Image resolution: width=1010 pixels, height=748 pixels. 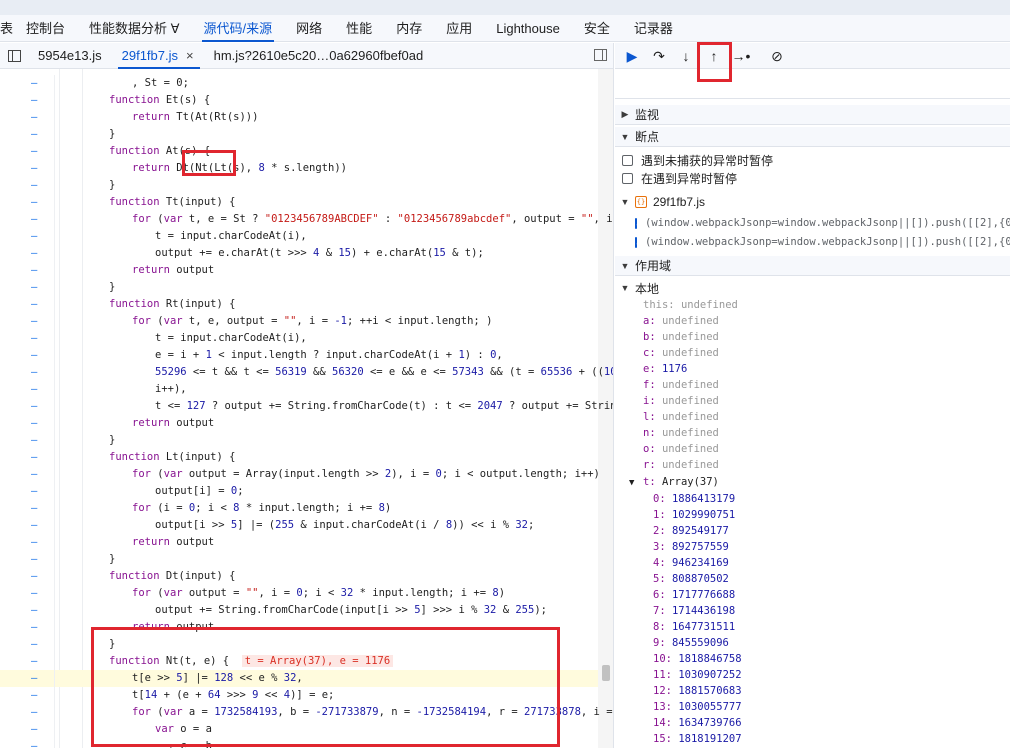 What do you see at coordinates (812, 202) in the screenshot?
I see `breakpoint-file-row: ▼ {} 29f1fb7.js` at bounding box center [812, 202].